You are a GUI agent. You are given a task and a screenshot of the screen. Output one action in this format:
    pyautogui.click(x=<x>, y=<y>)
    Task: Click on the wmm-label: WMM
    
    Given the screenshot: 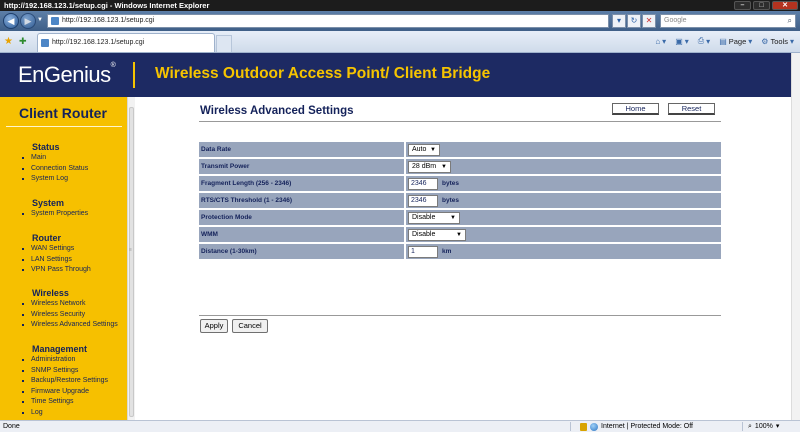 What is the action you would take?
    pyautogui.click(x=302, y=234)
    